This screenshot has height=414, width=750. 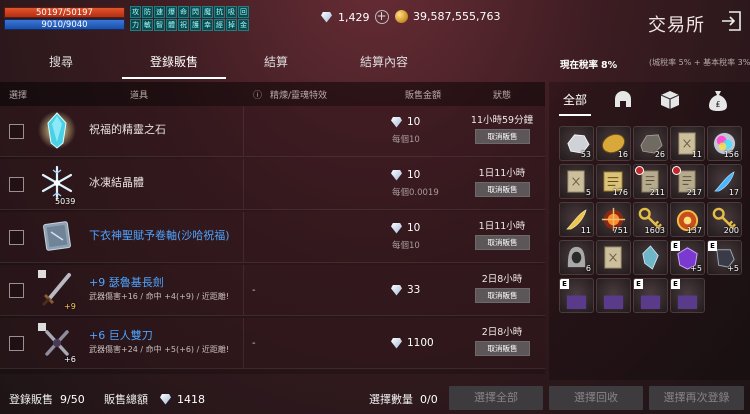 What do you see at coordinates (276, 63) in the screenshot?
I see `tab-settlement: 結算` at bounding box center [276, 63].